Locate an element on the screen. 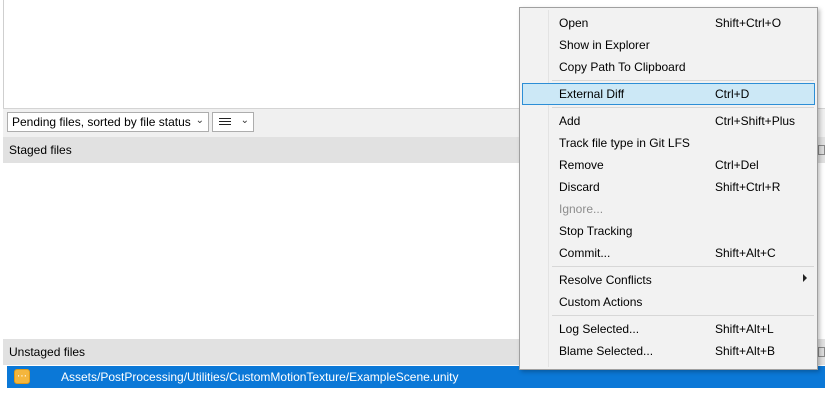  menu-item-label: Stop Tracking is located at coordinates (596, 231).